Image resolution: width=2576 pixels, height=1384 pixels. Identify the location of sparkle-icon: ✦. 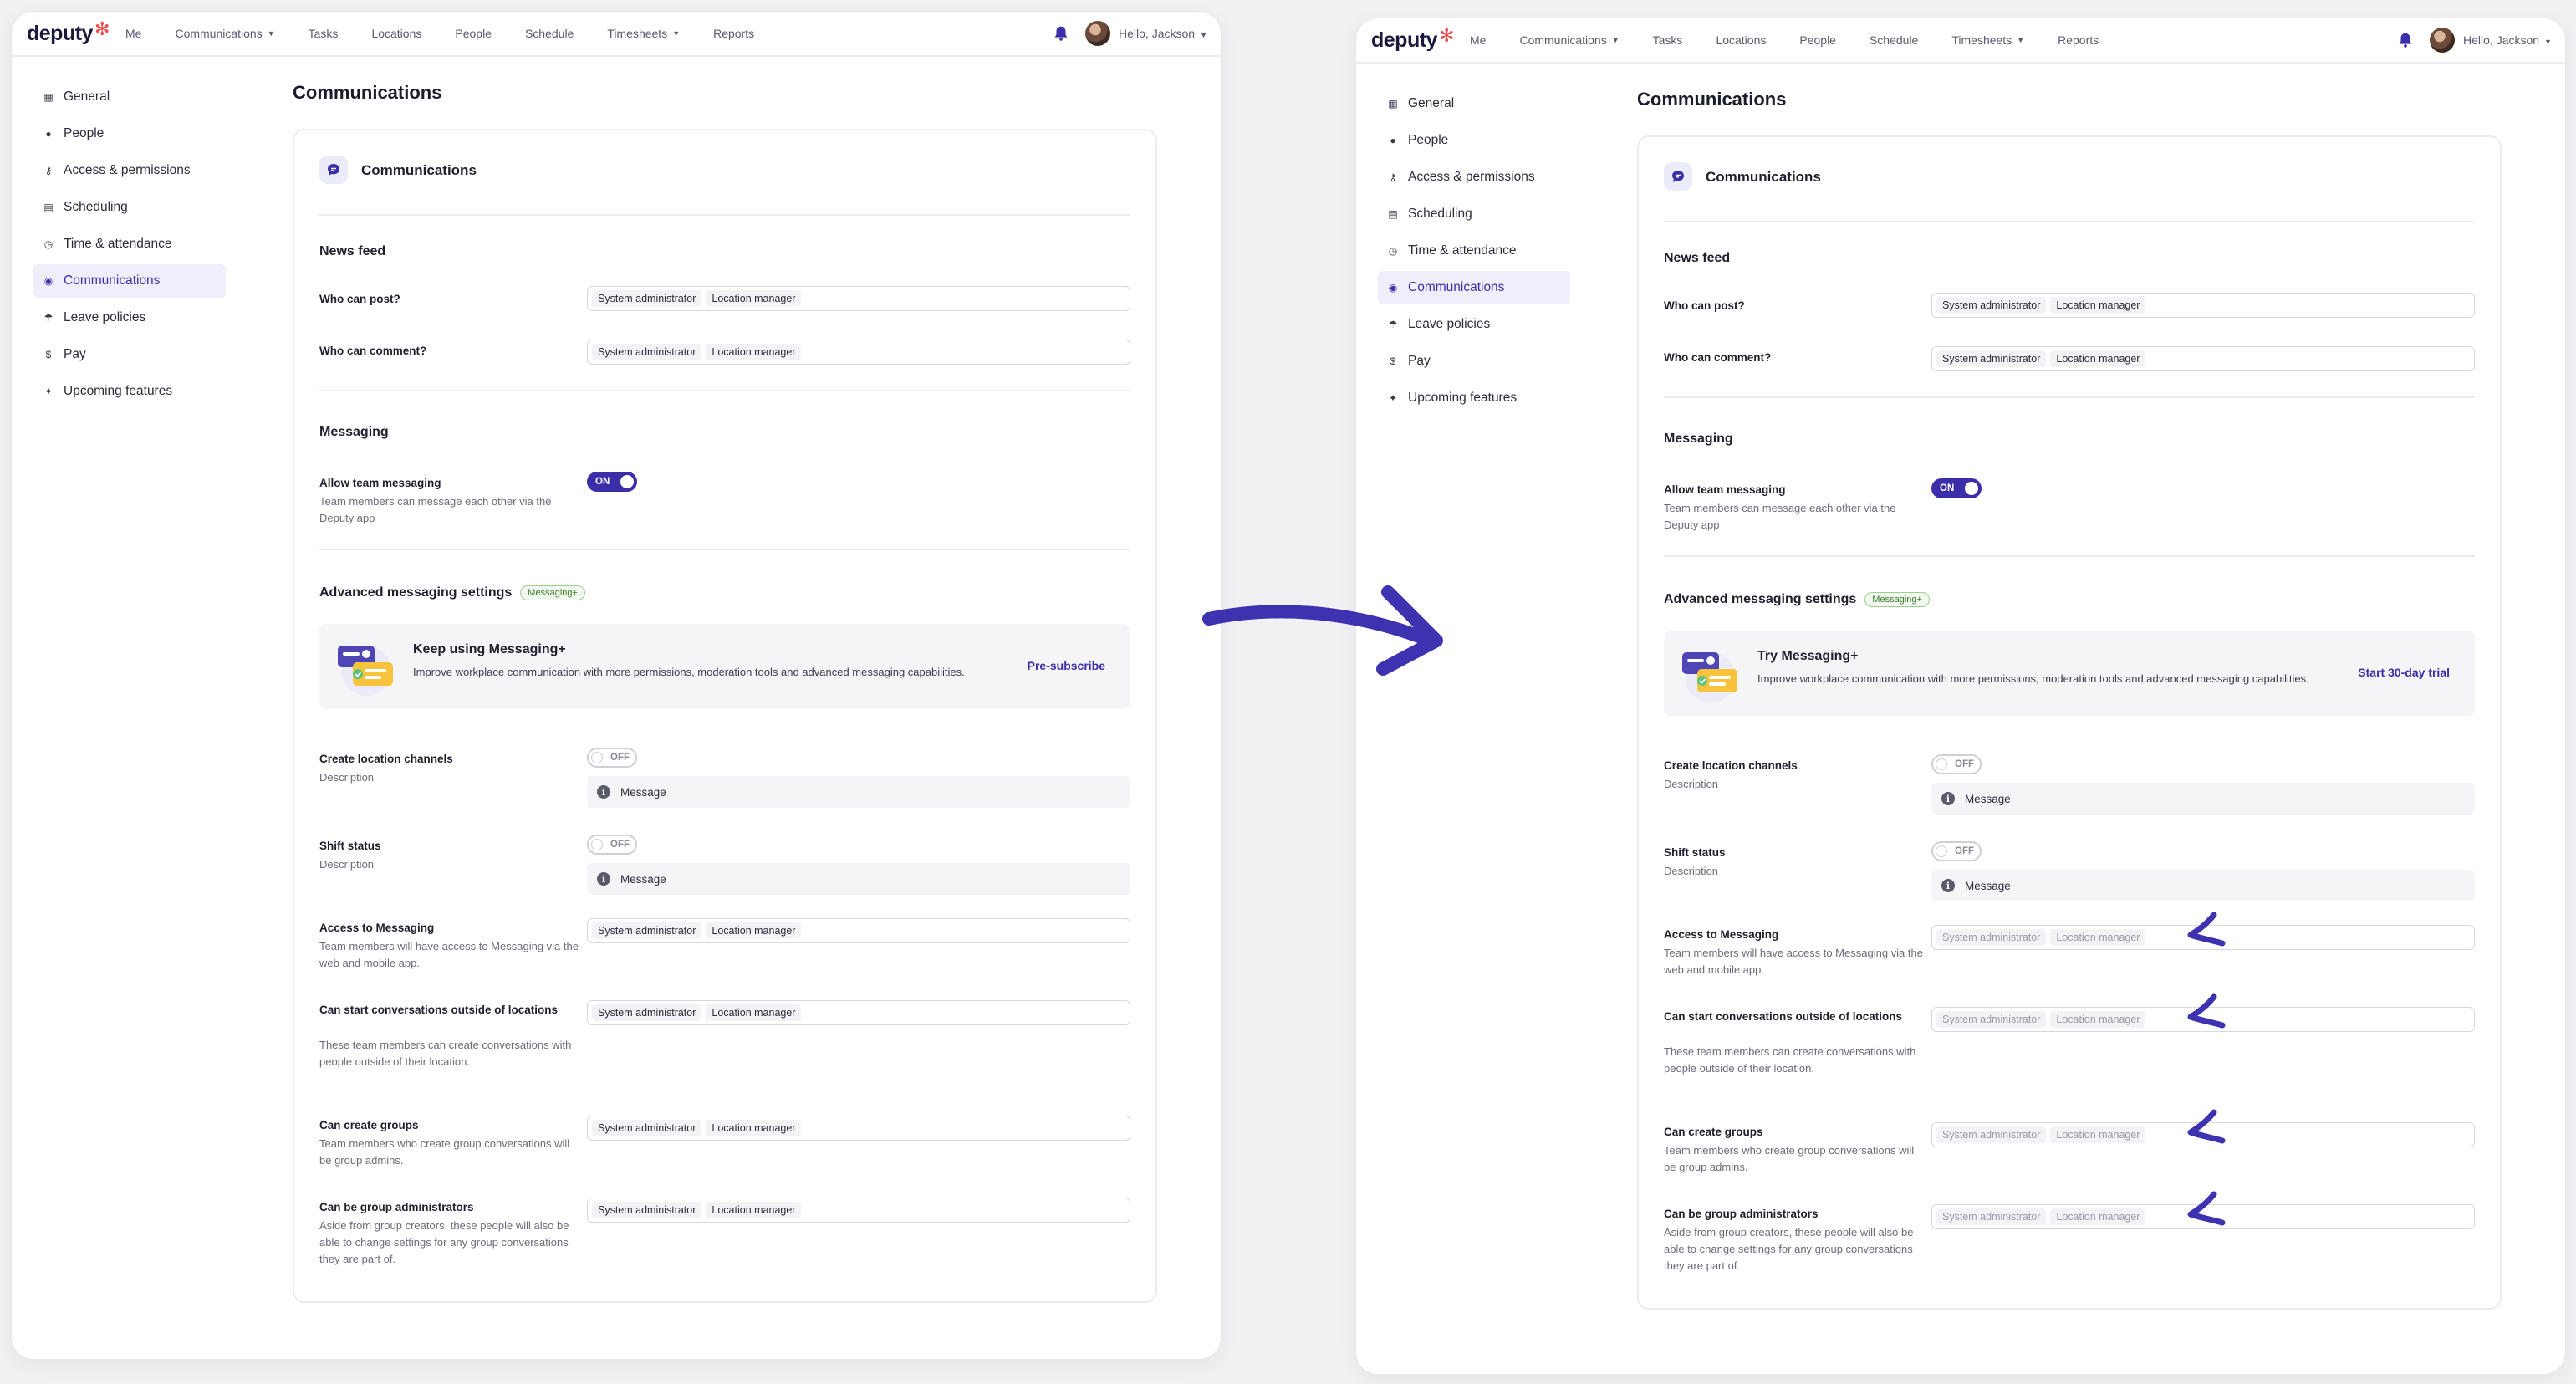
(49, 391).